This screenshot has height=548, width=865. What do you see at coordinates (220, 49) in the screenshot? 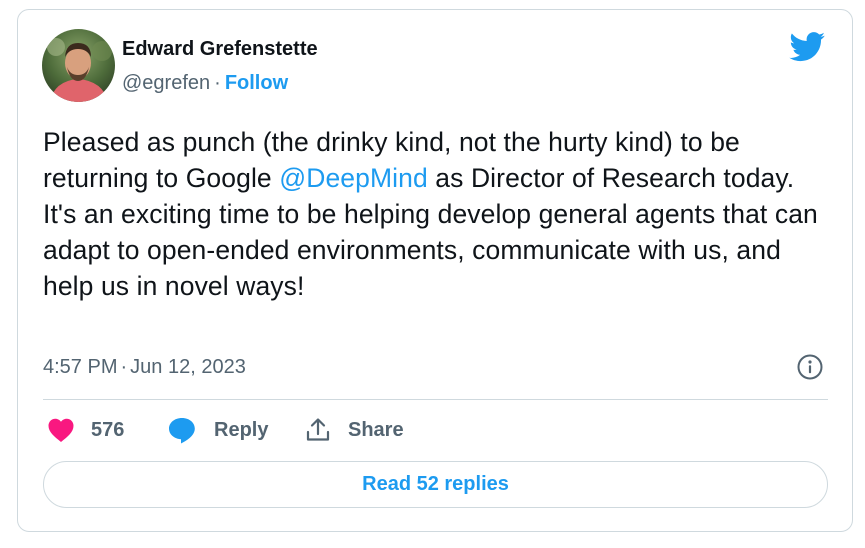
I see `author-name: Edward Grefenstette` at bounding box center [220, 49].